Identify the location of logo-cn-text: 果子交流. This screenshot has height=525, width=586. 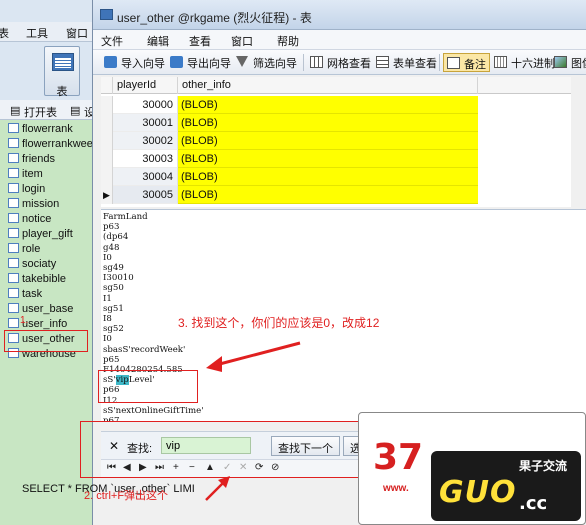
(543, 466).